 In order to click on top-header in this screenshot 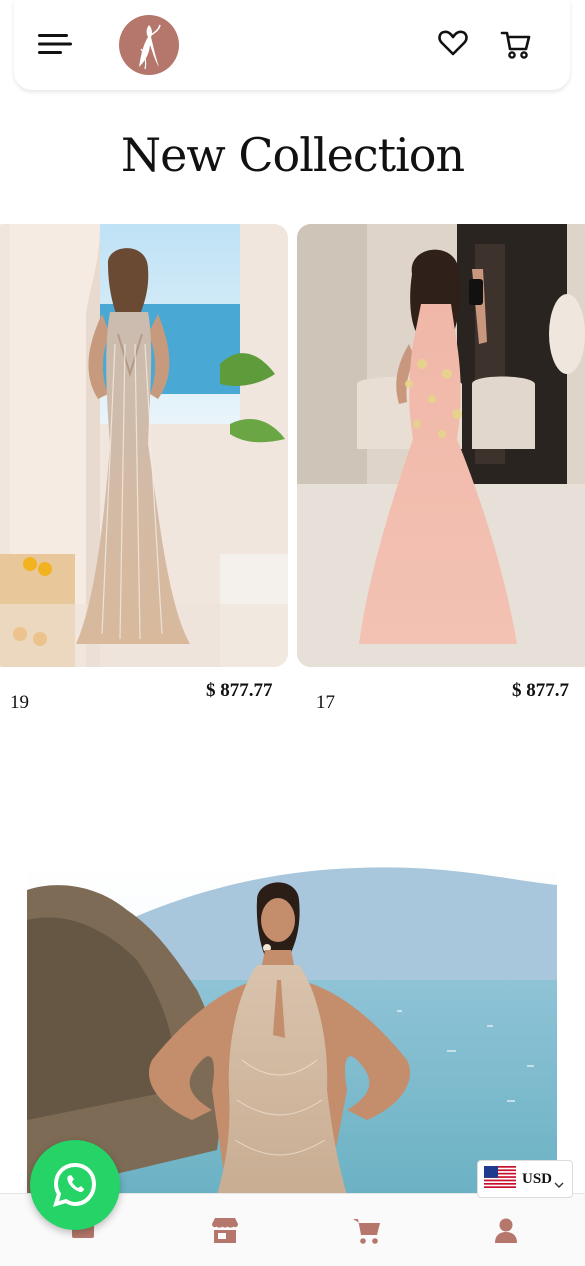, I will do `click(292, 45)`.